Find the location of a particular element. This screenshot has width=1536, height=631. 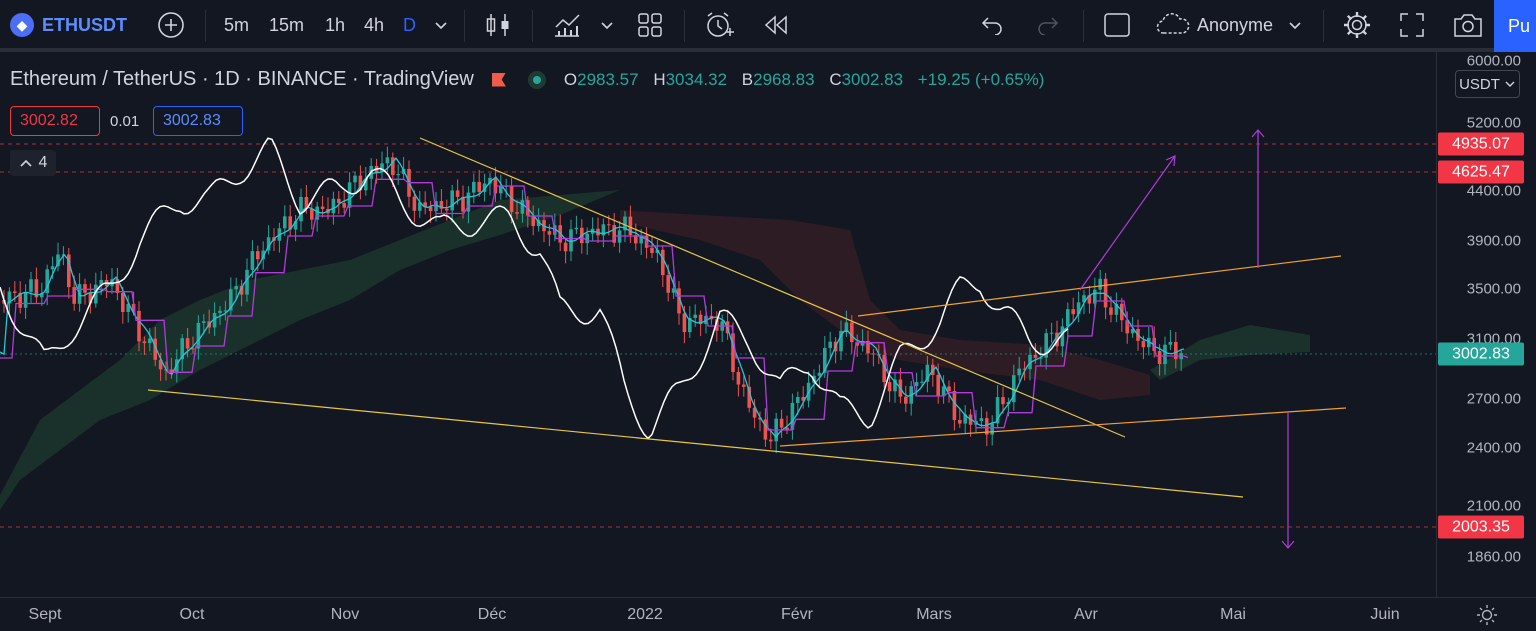

interval-4h: 4h is located at coordinates (374, 25).